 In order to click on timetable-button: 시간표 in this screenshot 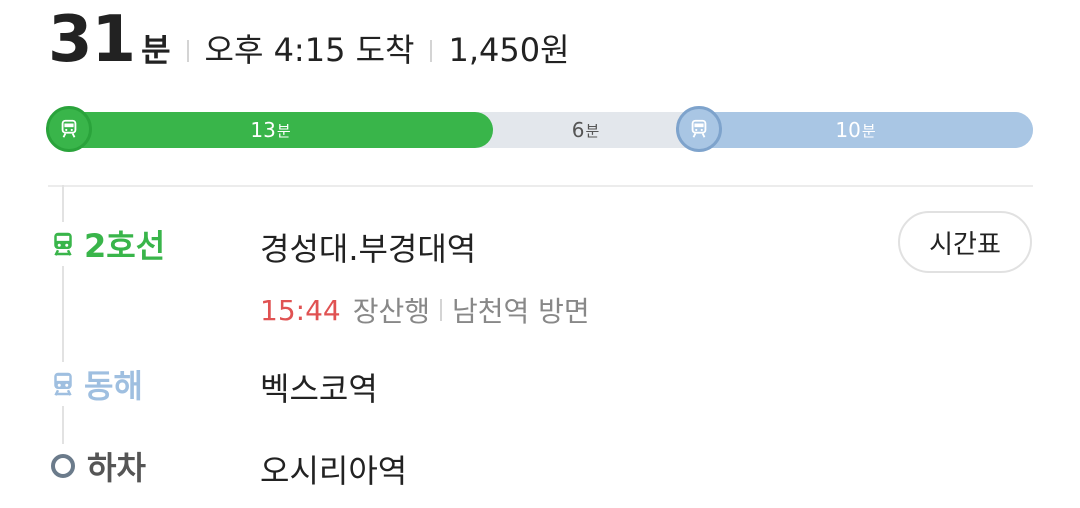, I will do `click(965, 242)`.